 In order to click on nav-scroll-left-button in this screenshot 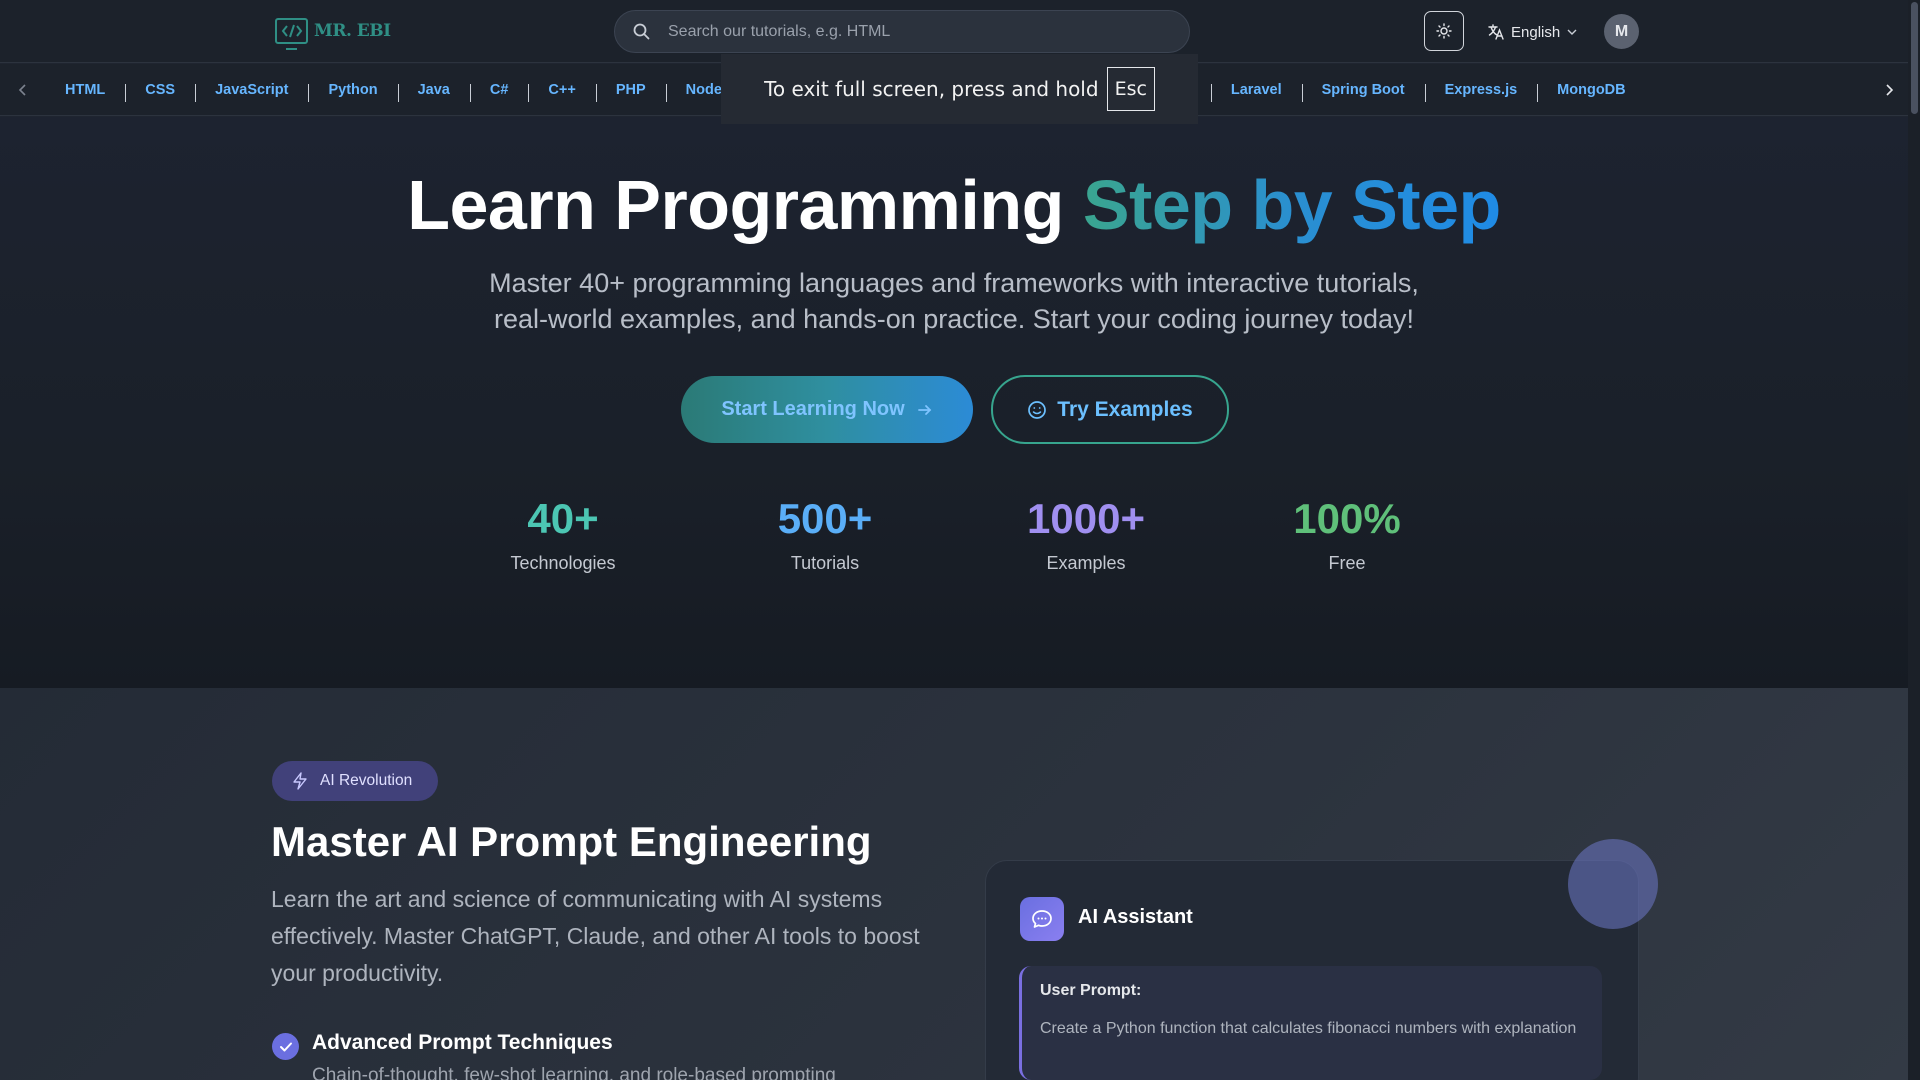, I will do `click(22, 90)`.